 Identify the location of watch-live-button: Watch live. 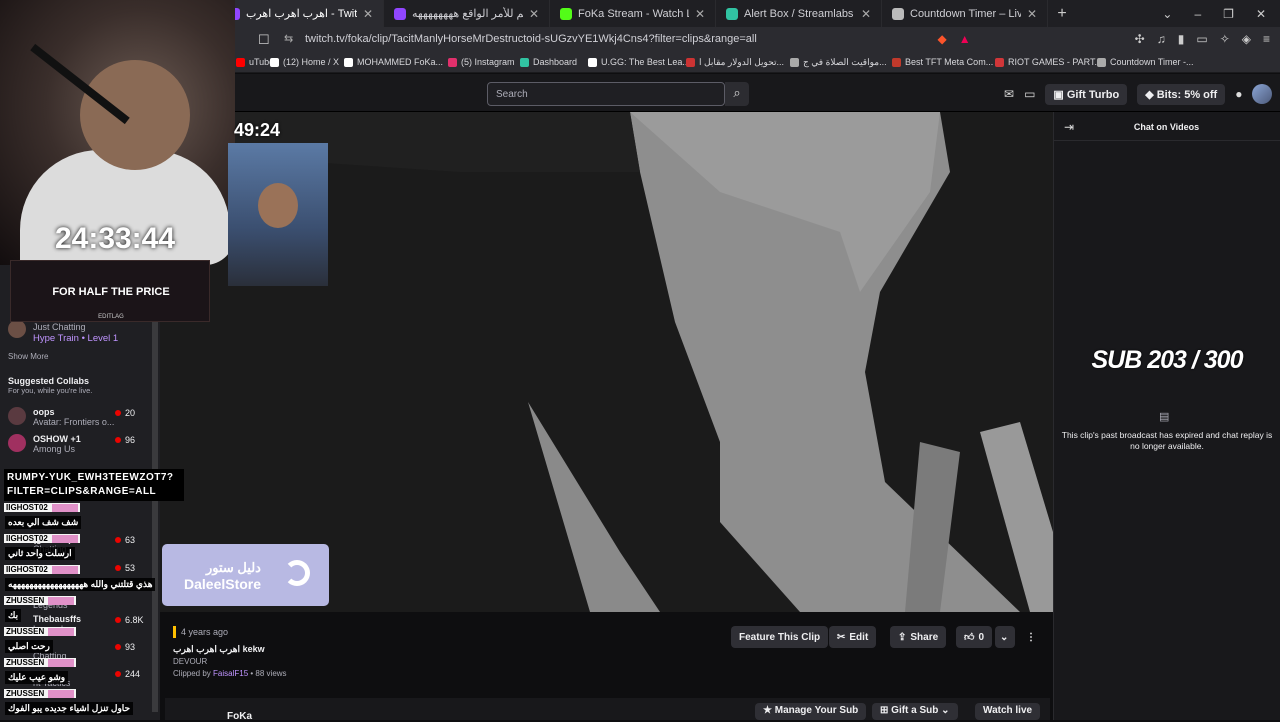
(1008, 711).